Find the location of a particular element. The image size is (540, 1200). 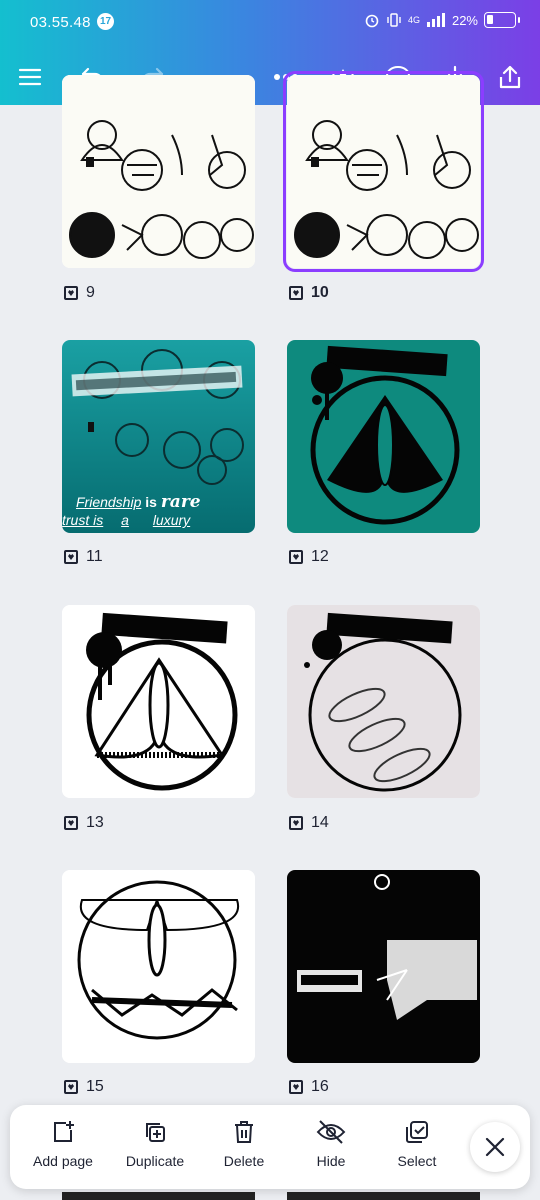

duplicate-icon is located at coordinates (155, 1132).